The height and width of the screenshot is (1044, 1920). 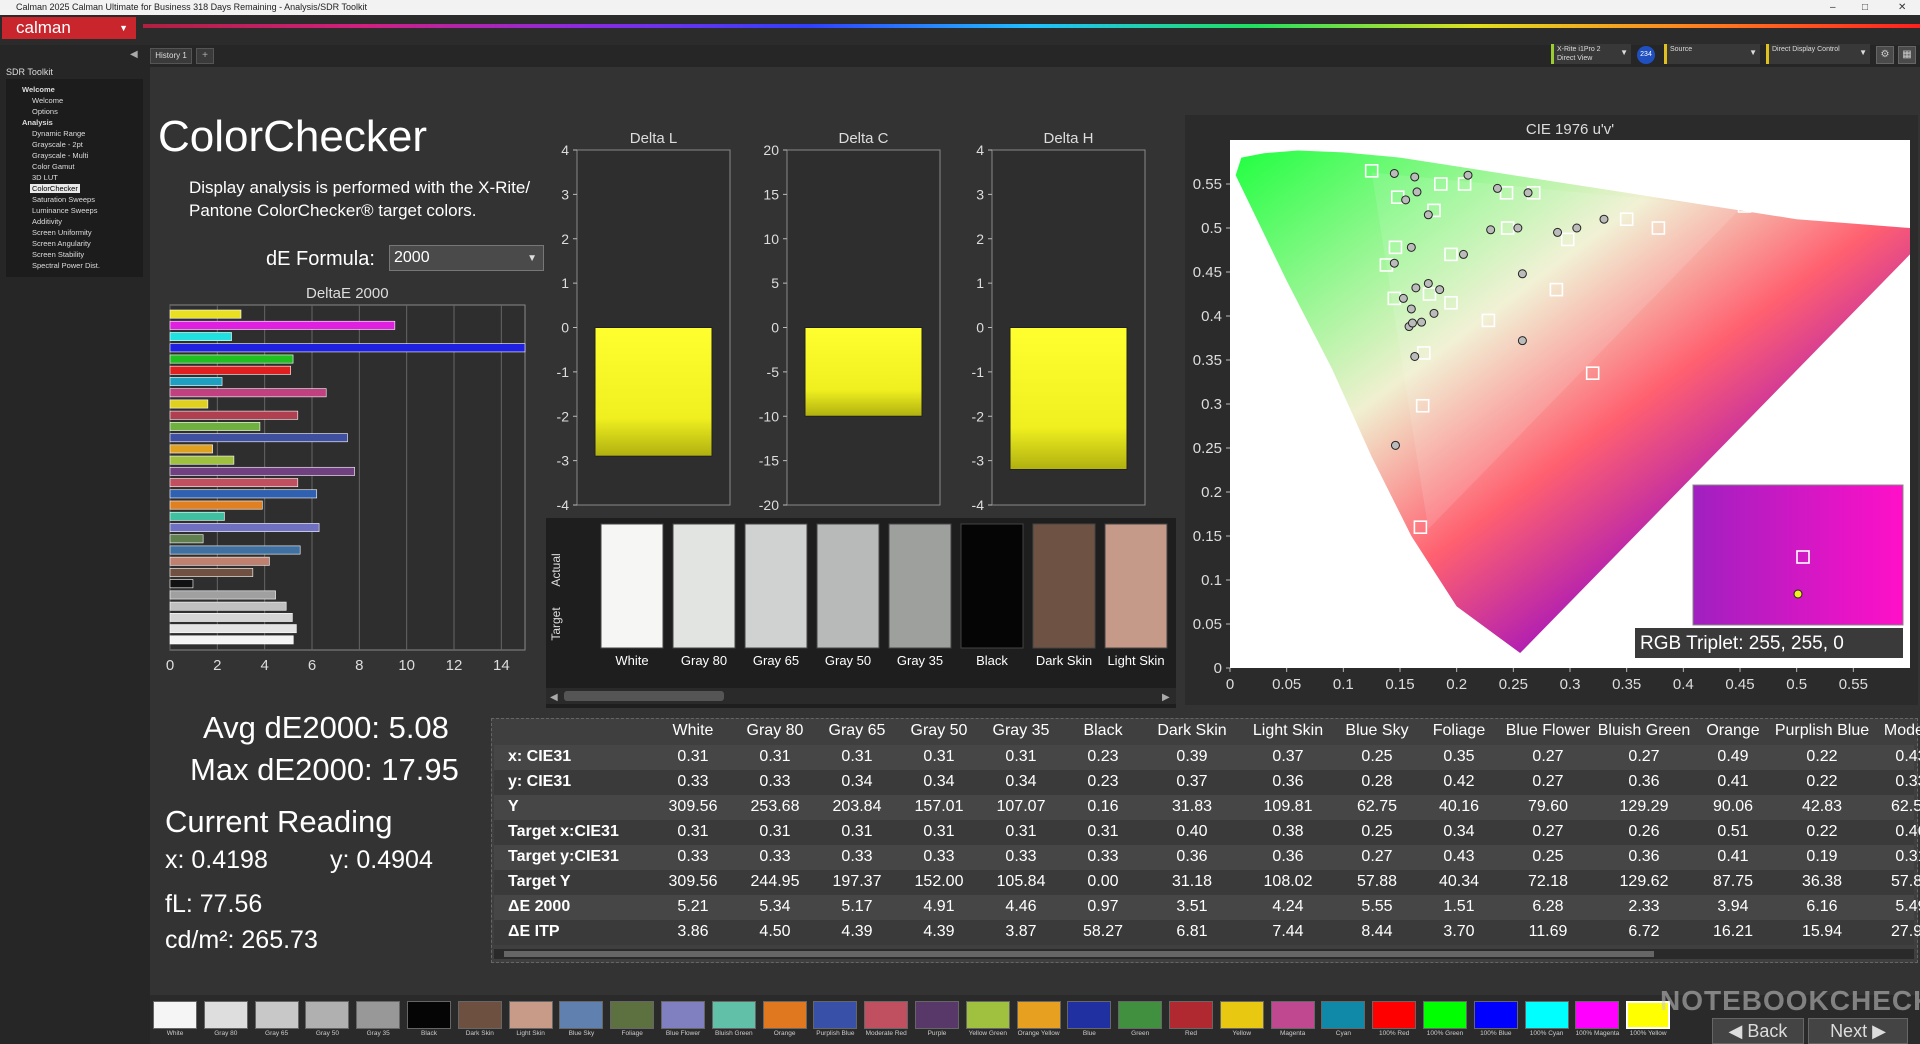 I want to click on tree-item-grayscale-2pt: Grayscale - 2pt, so click(x=57, y=144).